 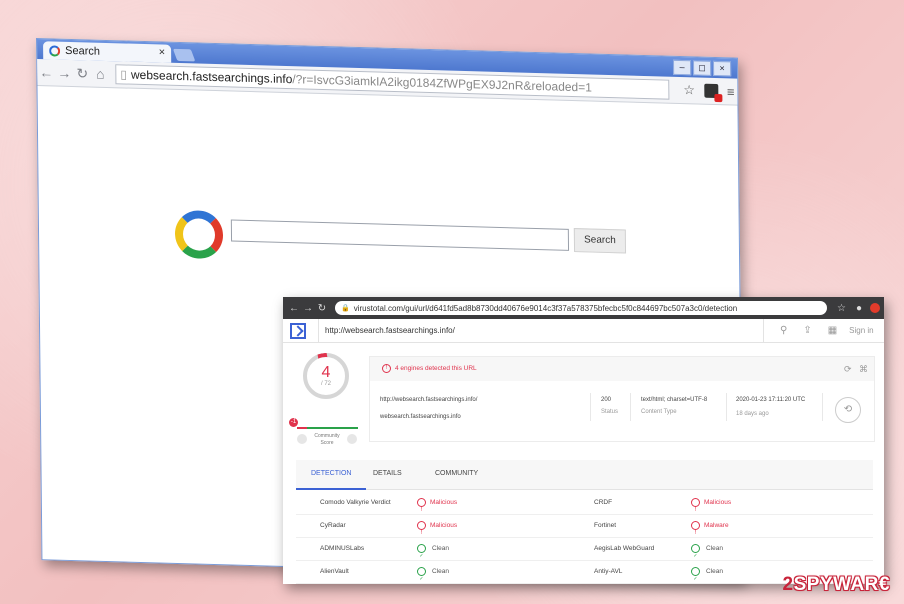 What do you see at coordinates (622, 369) in the screenshot?
I see `detection-banner: ! 4 engines detected this URL ⟳ ⌘` at bounding box center [622, 369].